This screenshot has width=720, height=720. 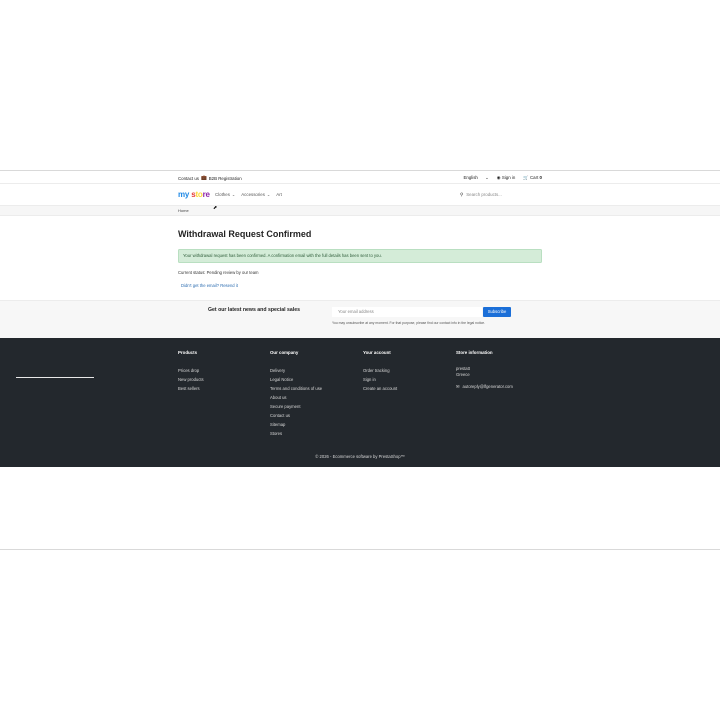 What do you see at coordinates (296, 415) in the screenshot?
I see `footer-link: Contact us` at bounding box center [296, 415].